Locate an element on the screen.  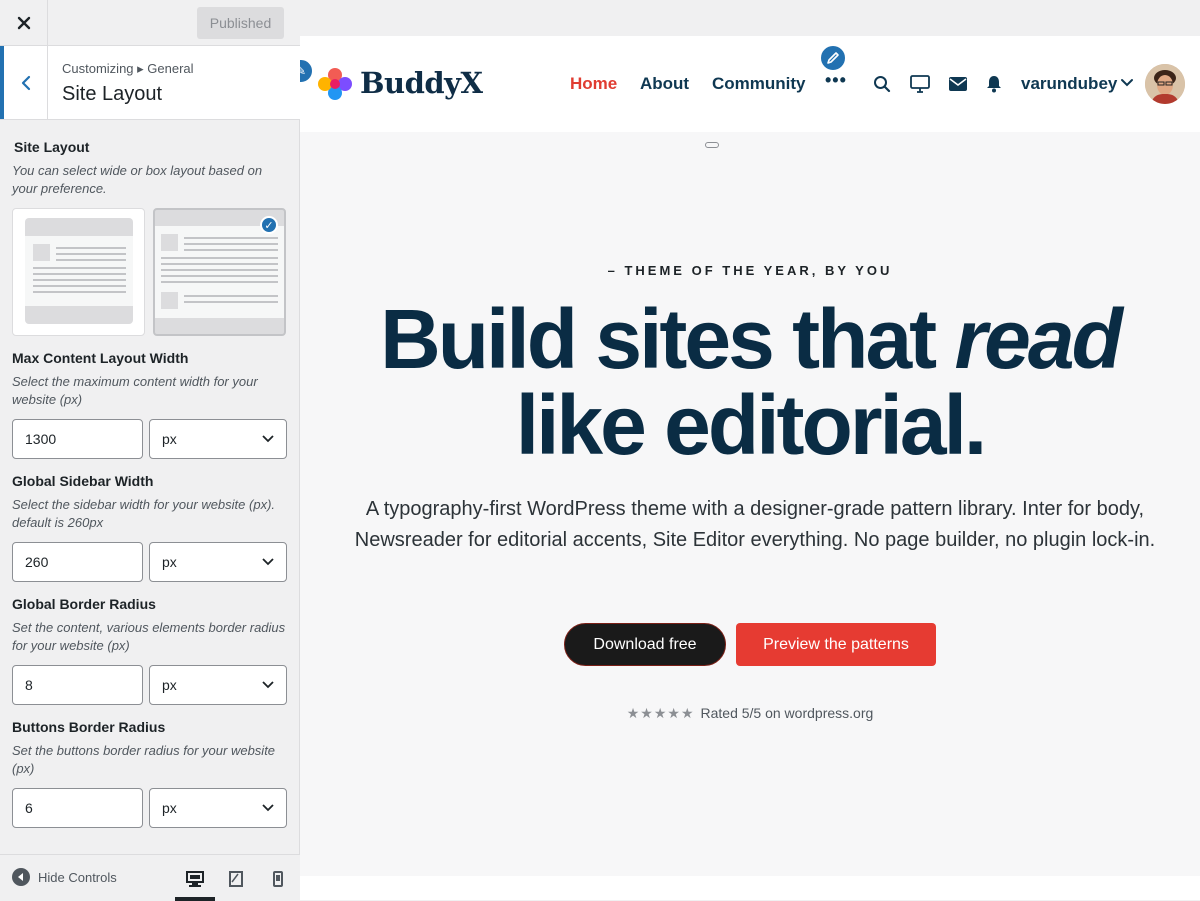
preview-mobile-button is located at coordinates (278, 883).